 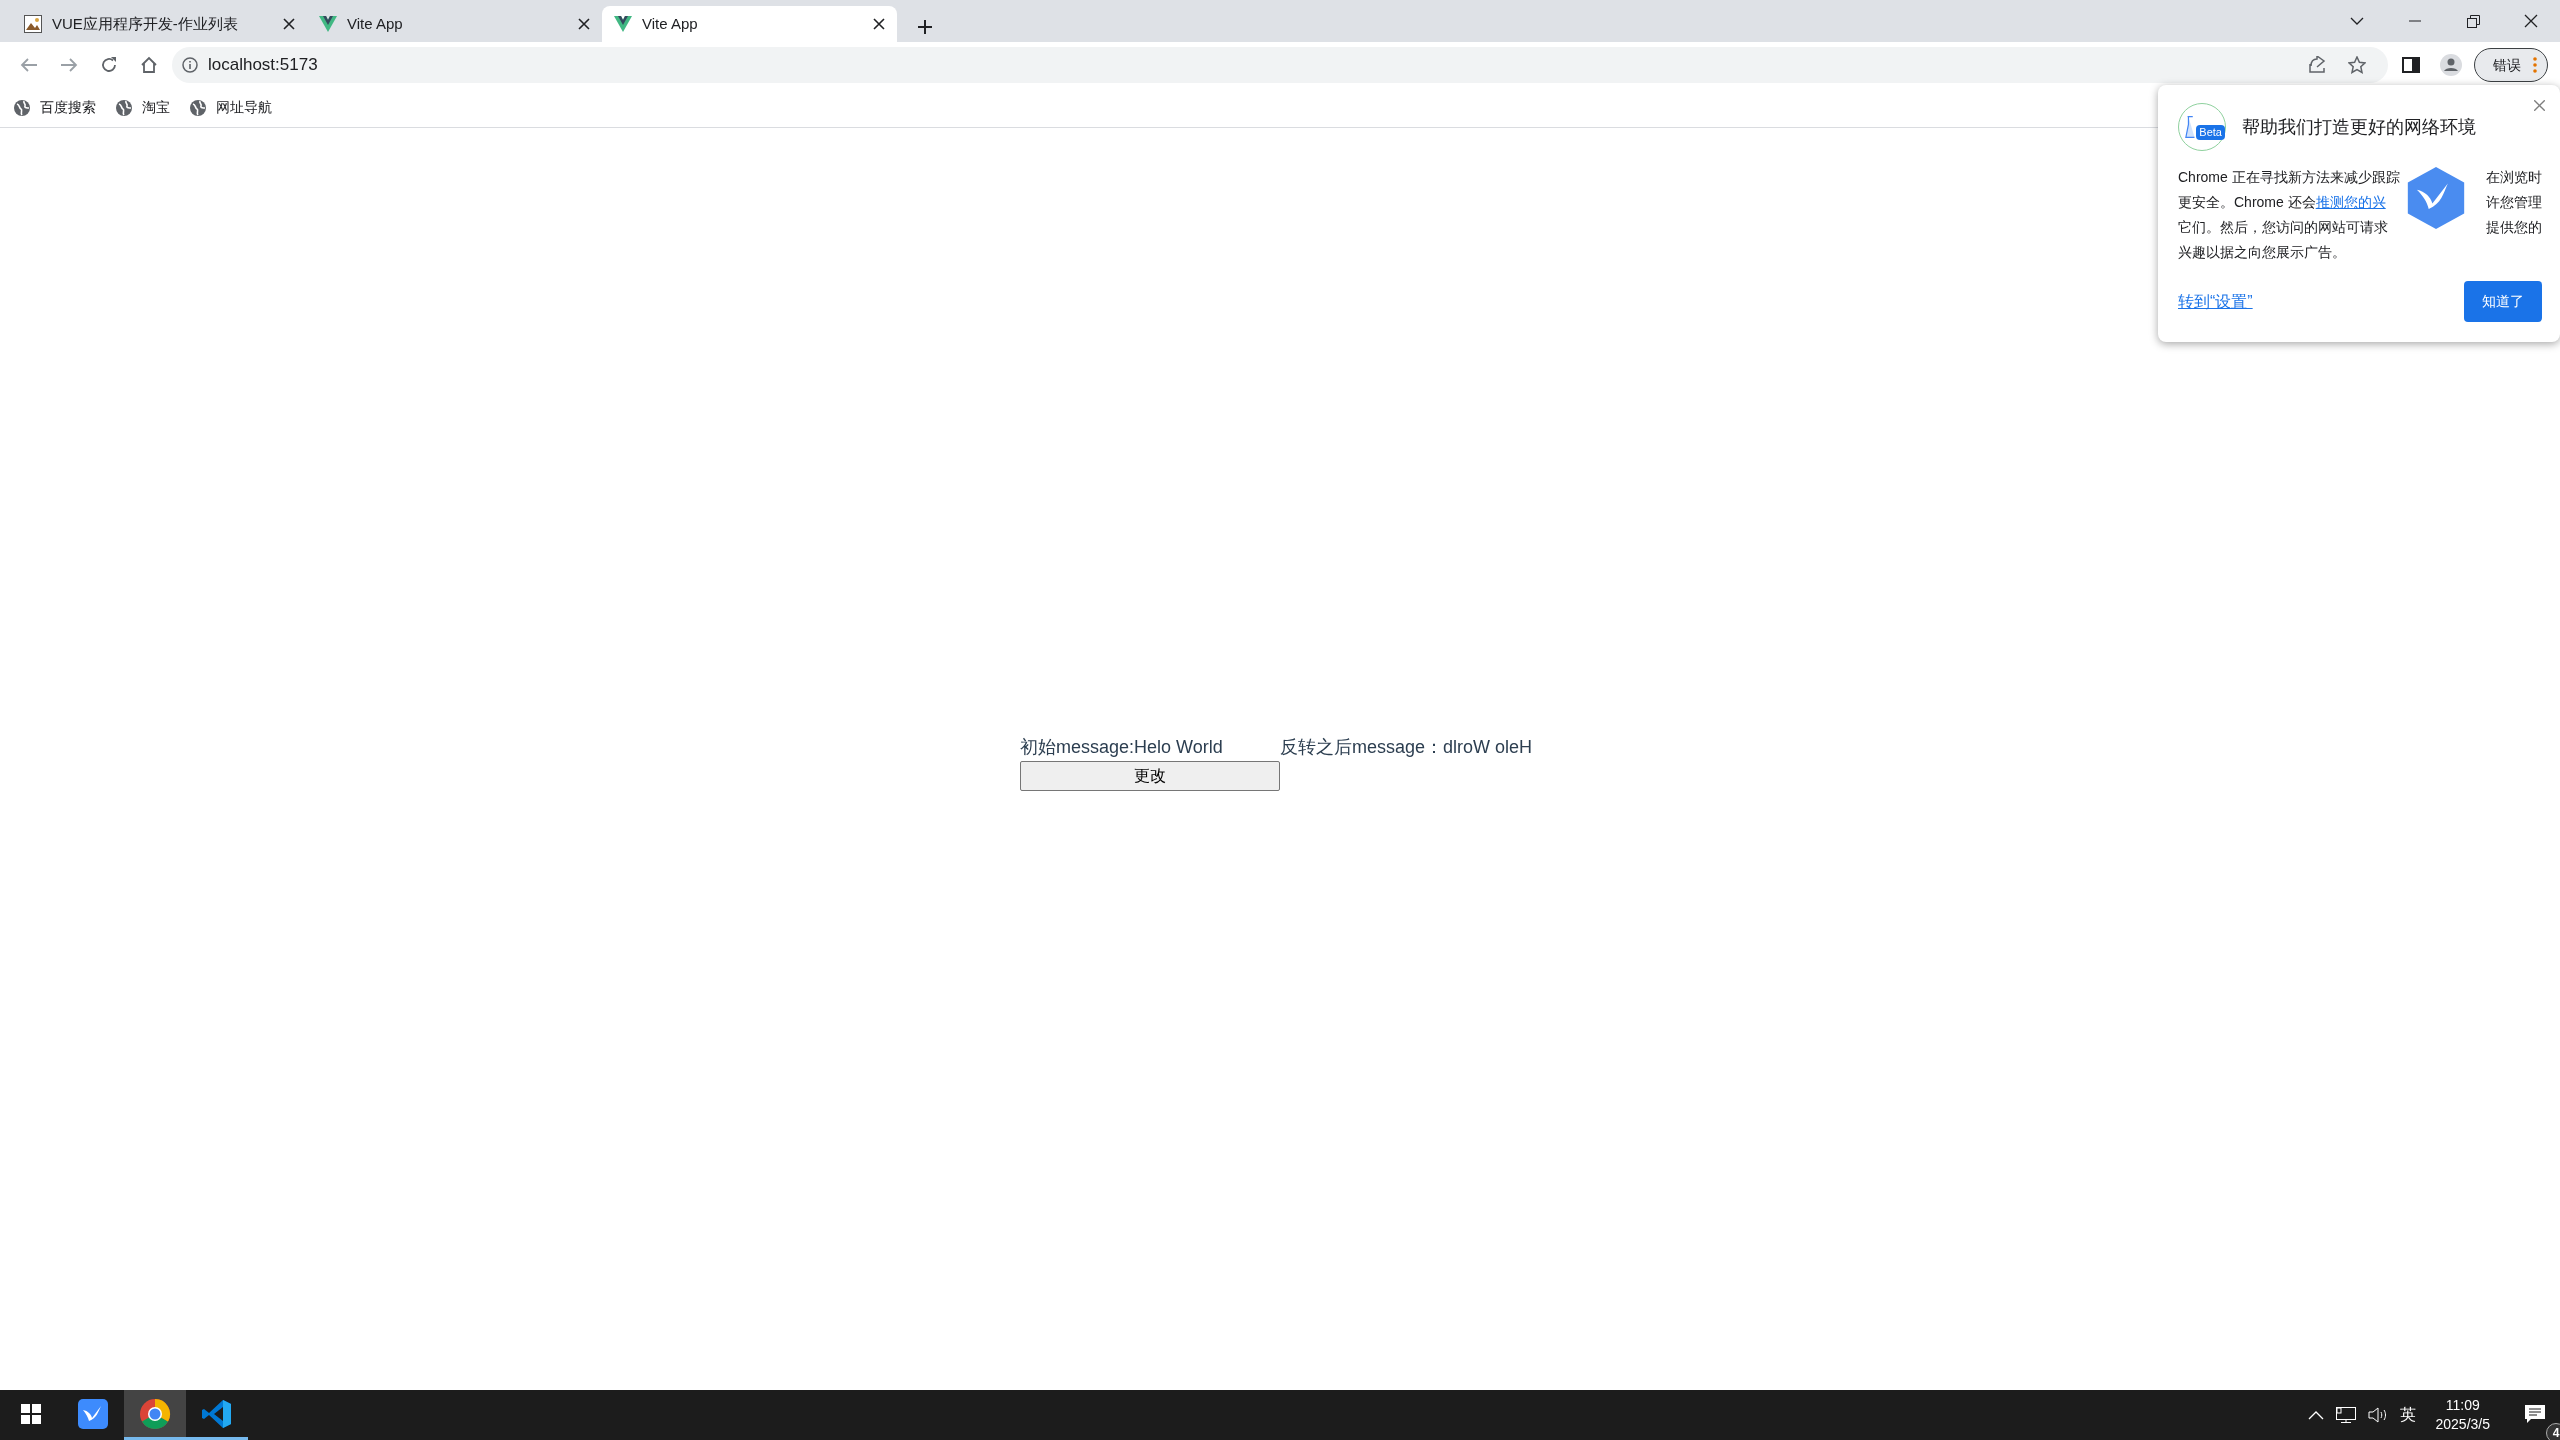 I want to click on browser-tab: VUE应用程序开发-作业列表, so click(x=159, y=24).